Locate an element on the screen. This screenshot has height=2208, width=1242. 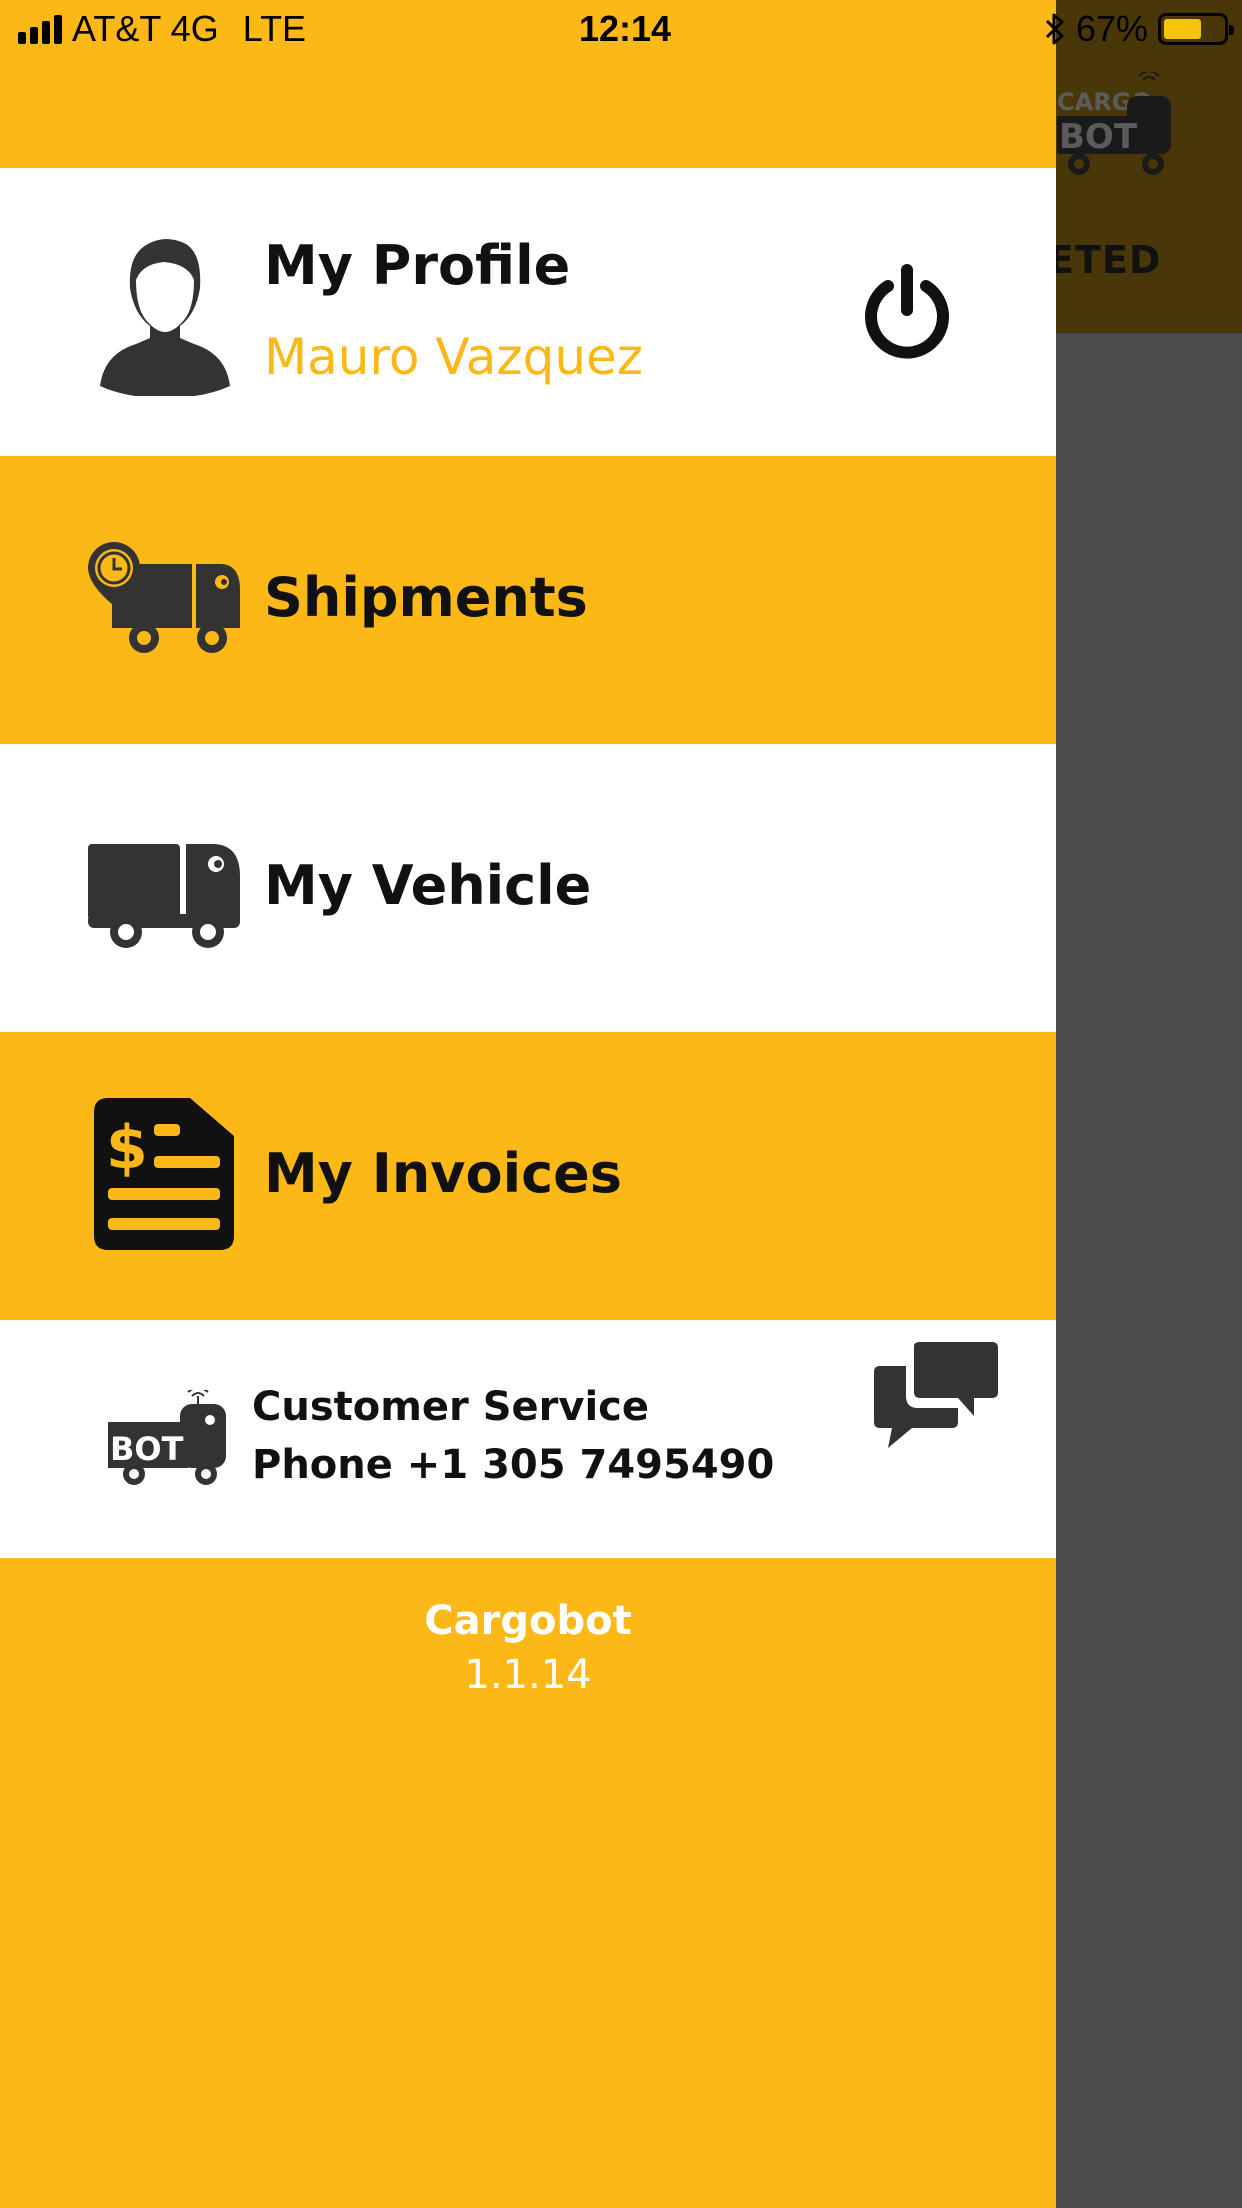
menu-item-my-invoices: $ My Invoices is located at coordinates (528, 1176).